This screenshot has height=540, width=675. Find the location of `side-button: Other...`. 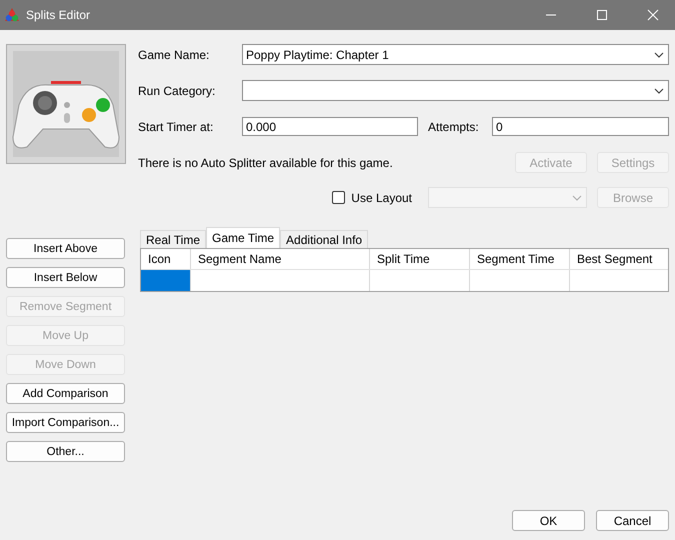

side-button: Other... is located at coordinates (65, 451).